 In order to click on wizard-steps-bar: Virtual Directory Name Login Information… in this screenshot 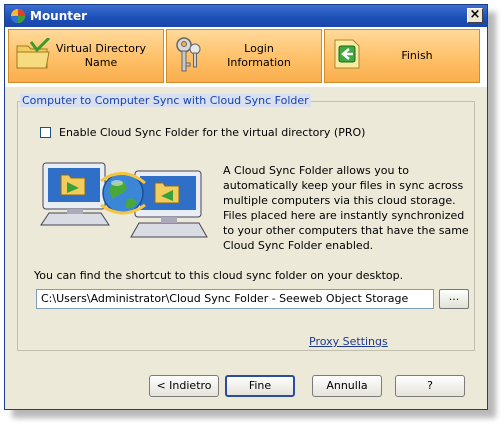, I will do `click(246, 57)`.